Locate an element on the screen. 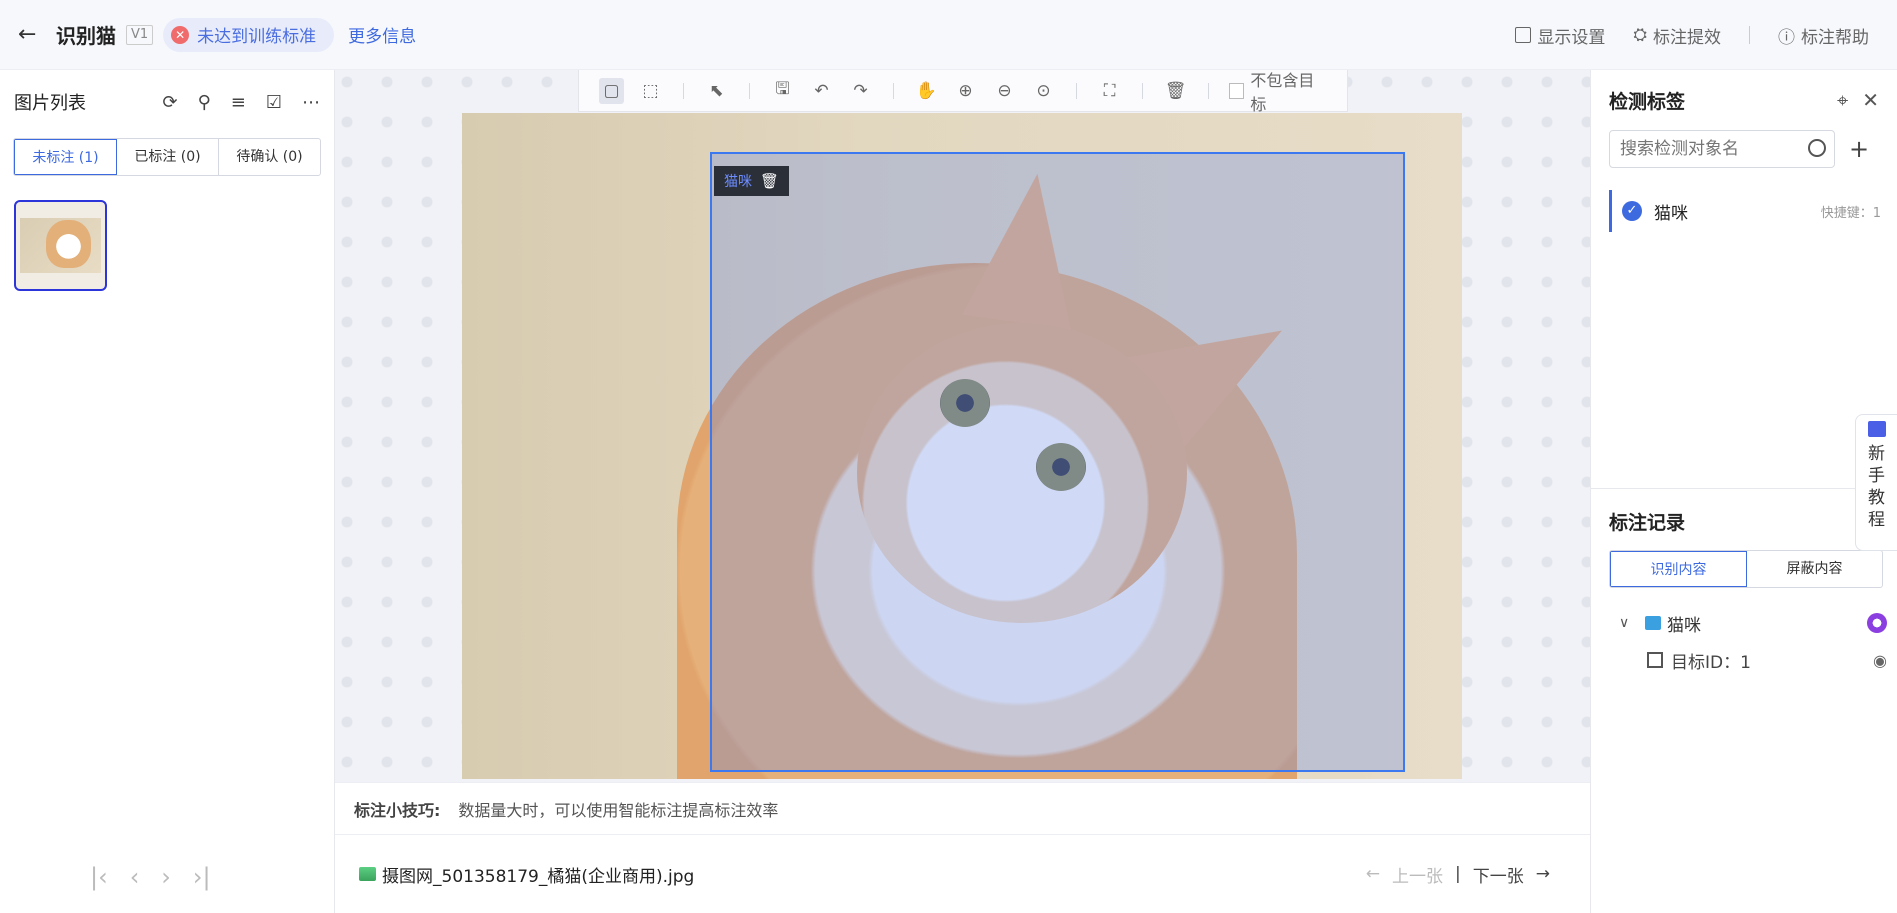  image-status-tabs: 未标注 (1) 已标注 (0) 待确认 (0) is located at coordinates (167, 157).